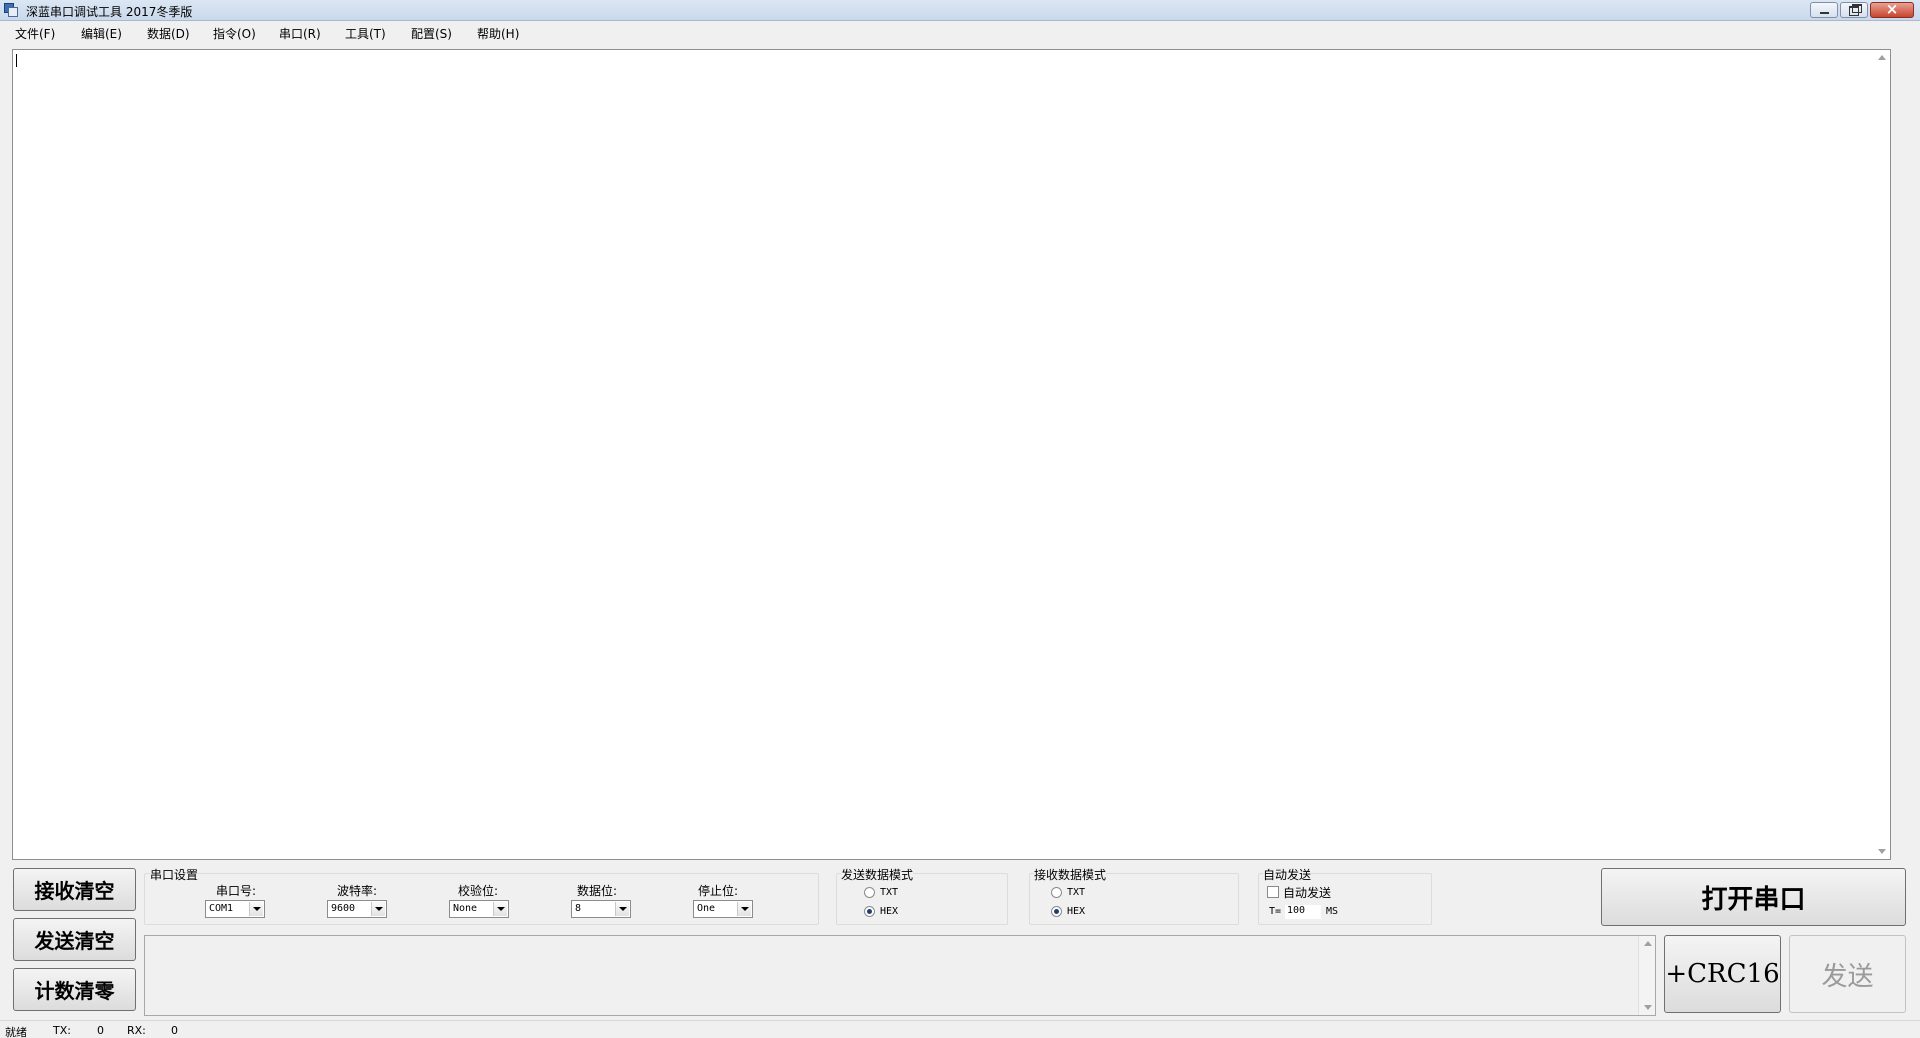 Image resolution: width=1920 pixels, height=1038 pixels. I want to click on tx-count: 0, so click(100, 1030).